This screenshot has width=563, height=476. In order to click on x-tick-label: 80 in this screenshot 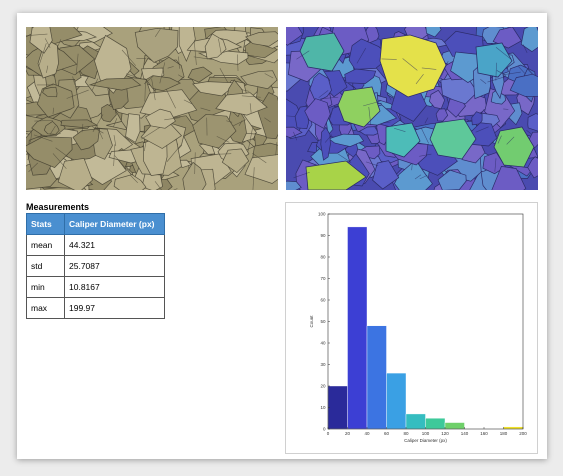, I will do `click(406, 433)`.